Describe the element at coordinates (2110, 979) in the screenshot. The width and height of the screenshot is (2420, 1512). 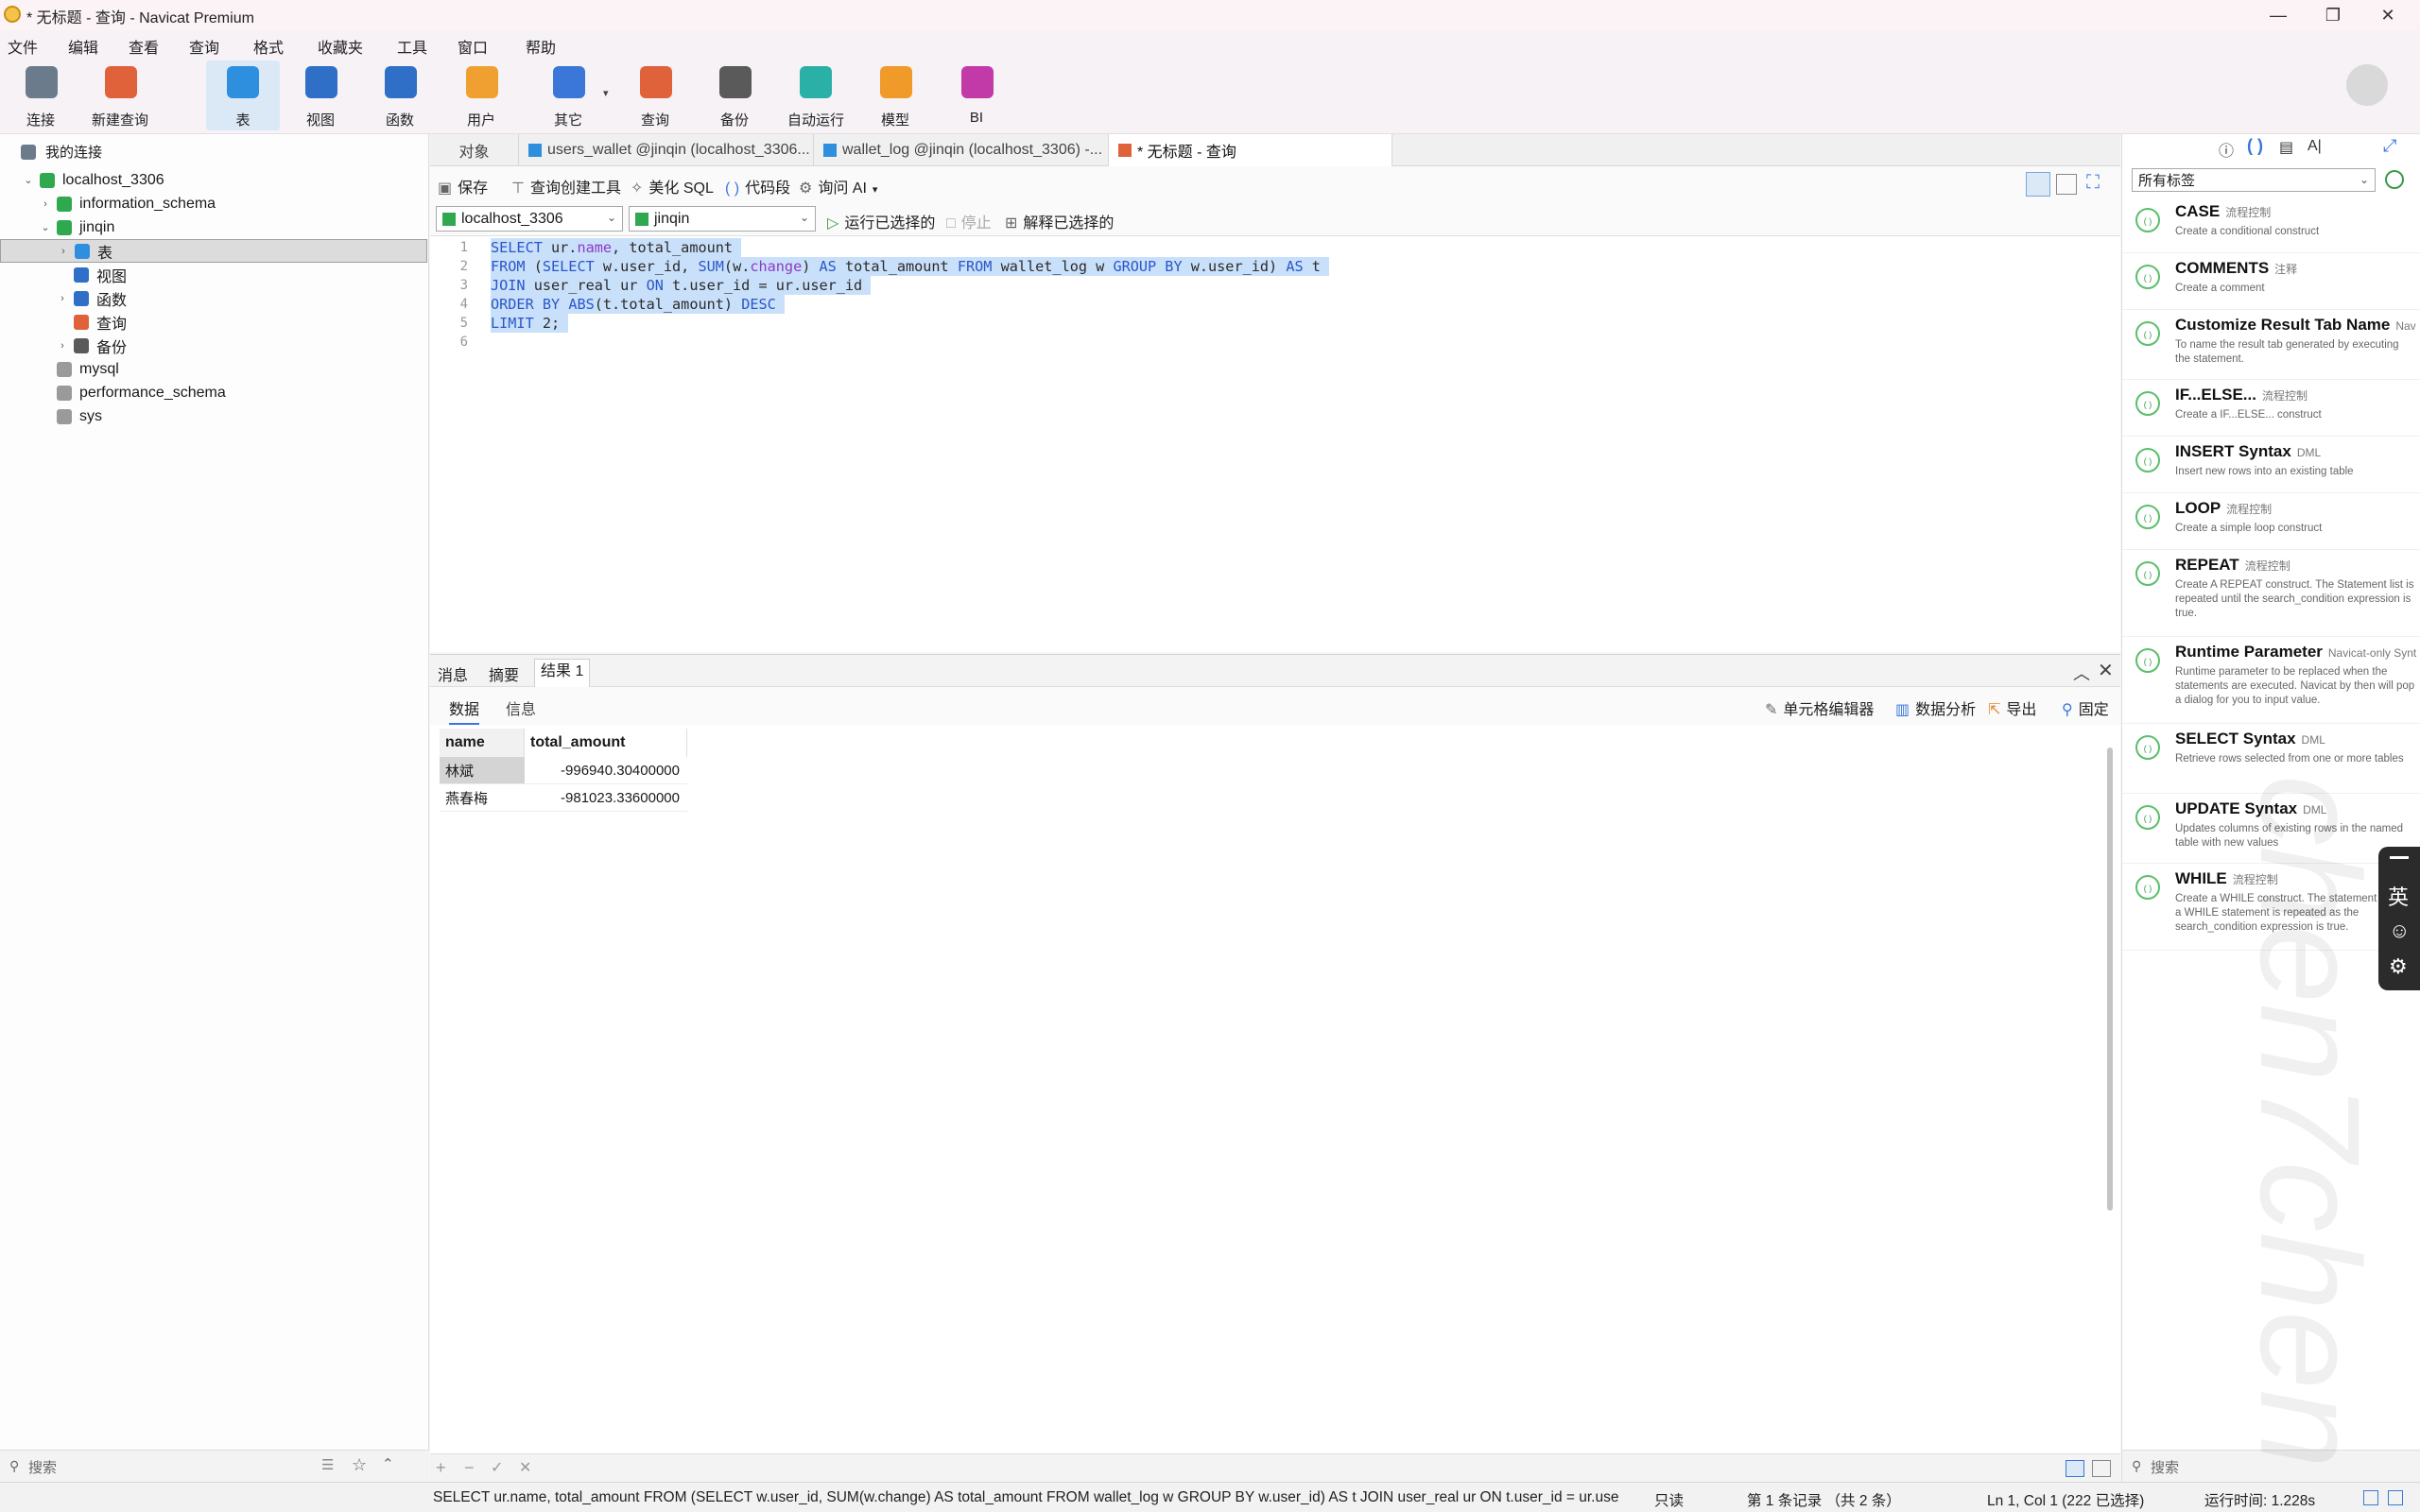
I see `results-scrollbar` at that location.